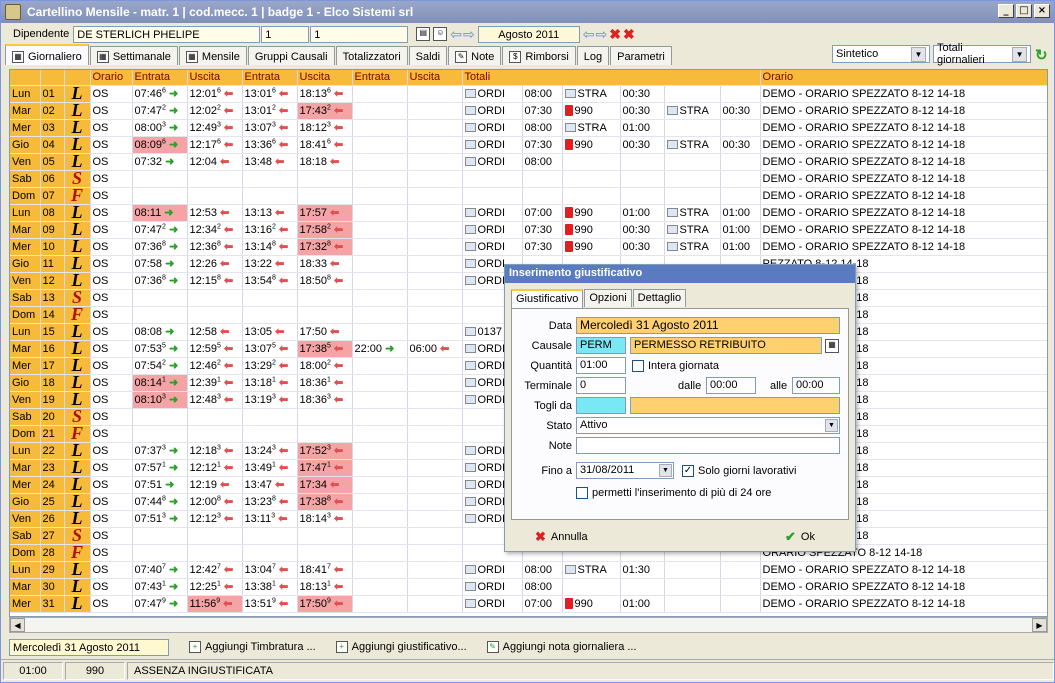  Describe the element at coordinates (659, 298) in the screenshot. I see `tab-dettaglio: Dettaglio` at that location.